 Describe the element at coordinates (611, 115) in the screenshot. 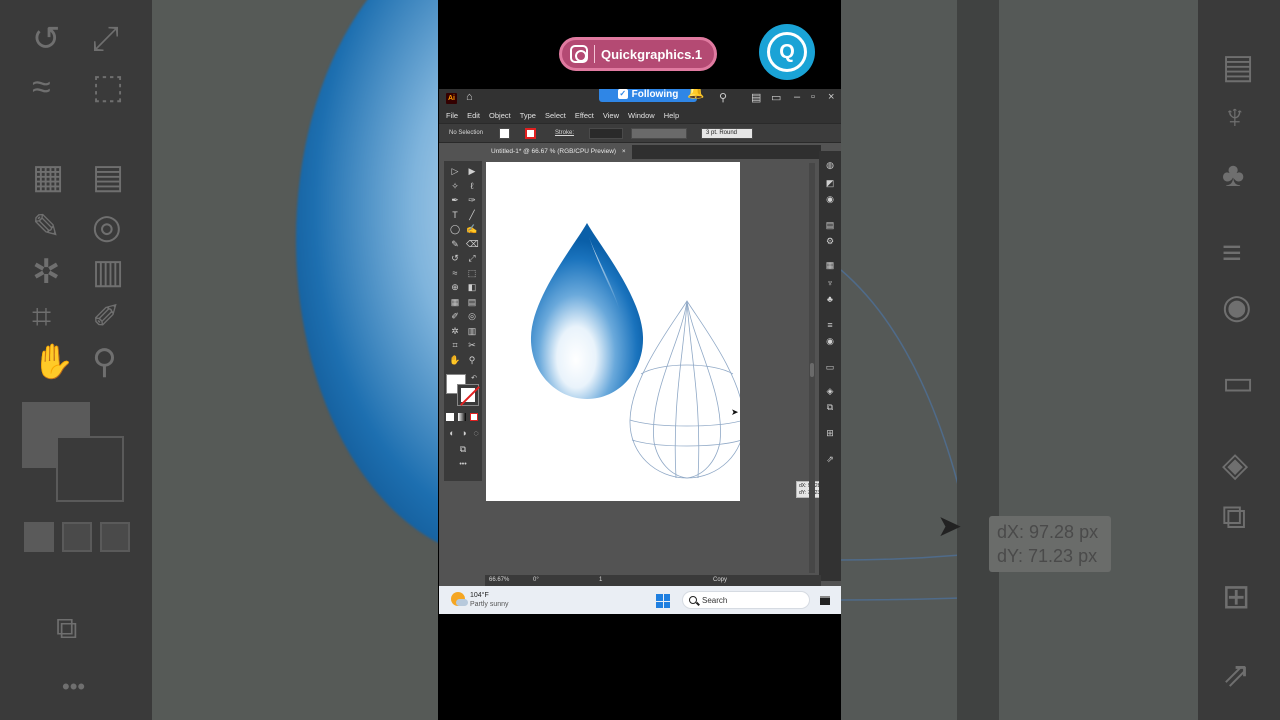

I see `menu-view: View` at that location.